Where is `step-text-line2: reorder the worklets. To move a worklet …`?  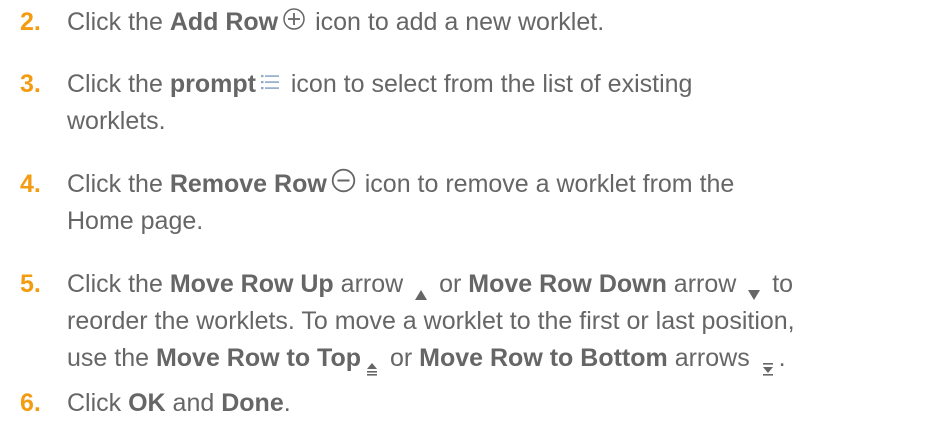 step-text-line2: reorder the worklets. To move a worklet … is located at coordinates (431, 321).